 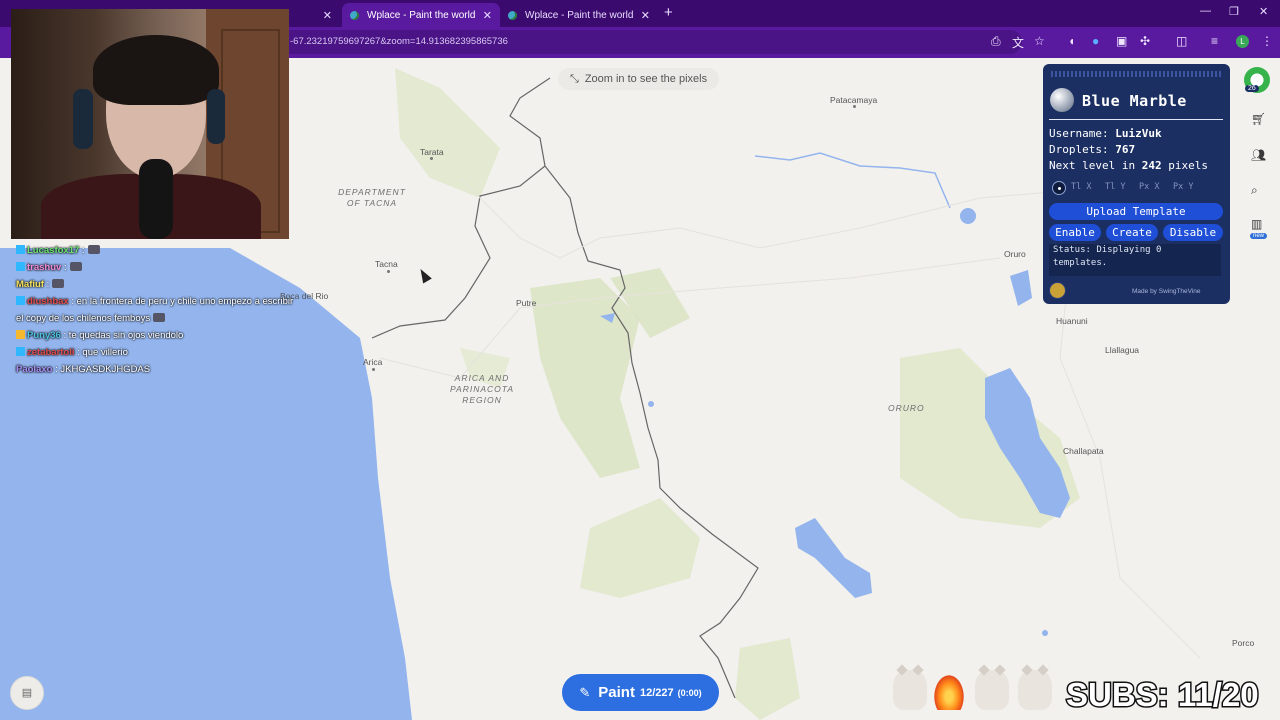 I want to click on next-level-suffix: pixels, so click(x=1188, y=165).